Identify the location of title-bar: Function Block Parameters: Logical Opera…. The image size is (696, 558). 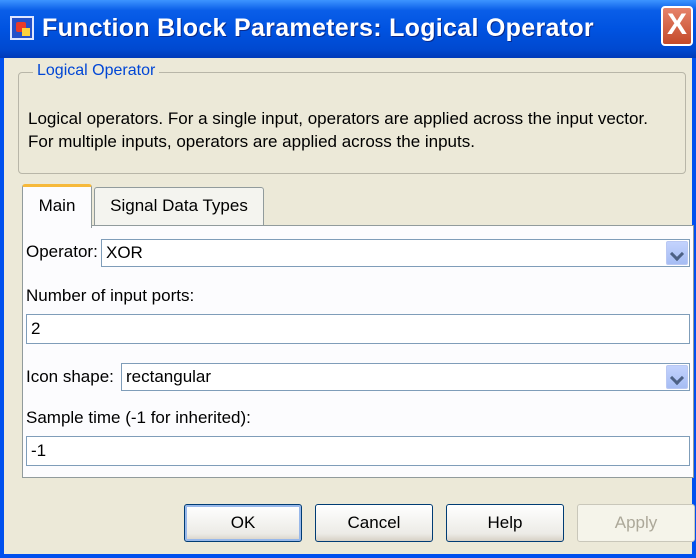
(348, 29).